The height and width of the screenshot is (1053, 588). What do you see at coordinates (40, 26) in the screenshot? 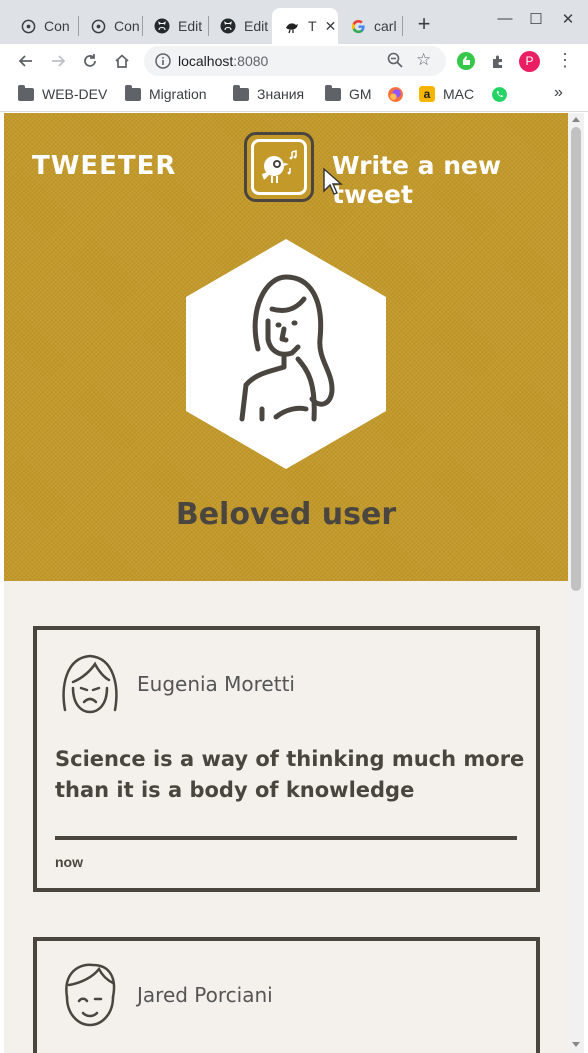
I see `tab-1: Con` at bounding box center [40, 26].